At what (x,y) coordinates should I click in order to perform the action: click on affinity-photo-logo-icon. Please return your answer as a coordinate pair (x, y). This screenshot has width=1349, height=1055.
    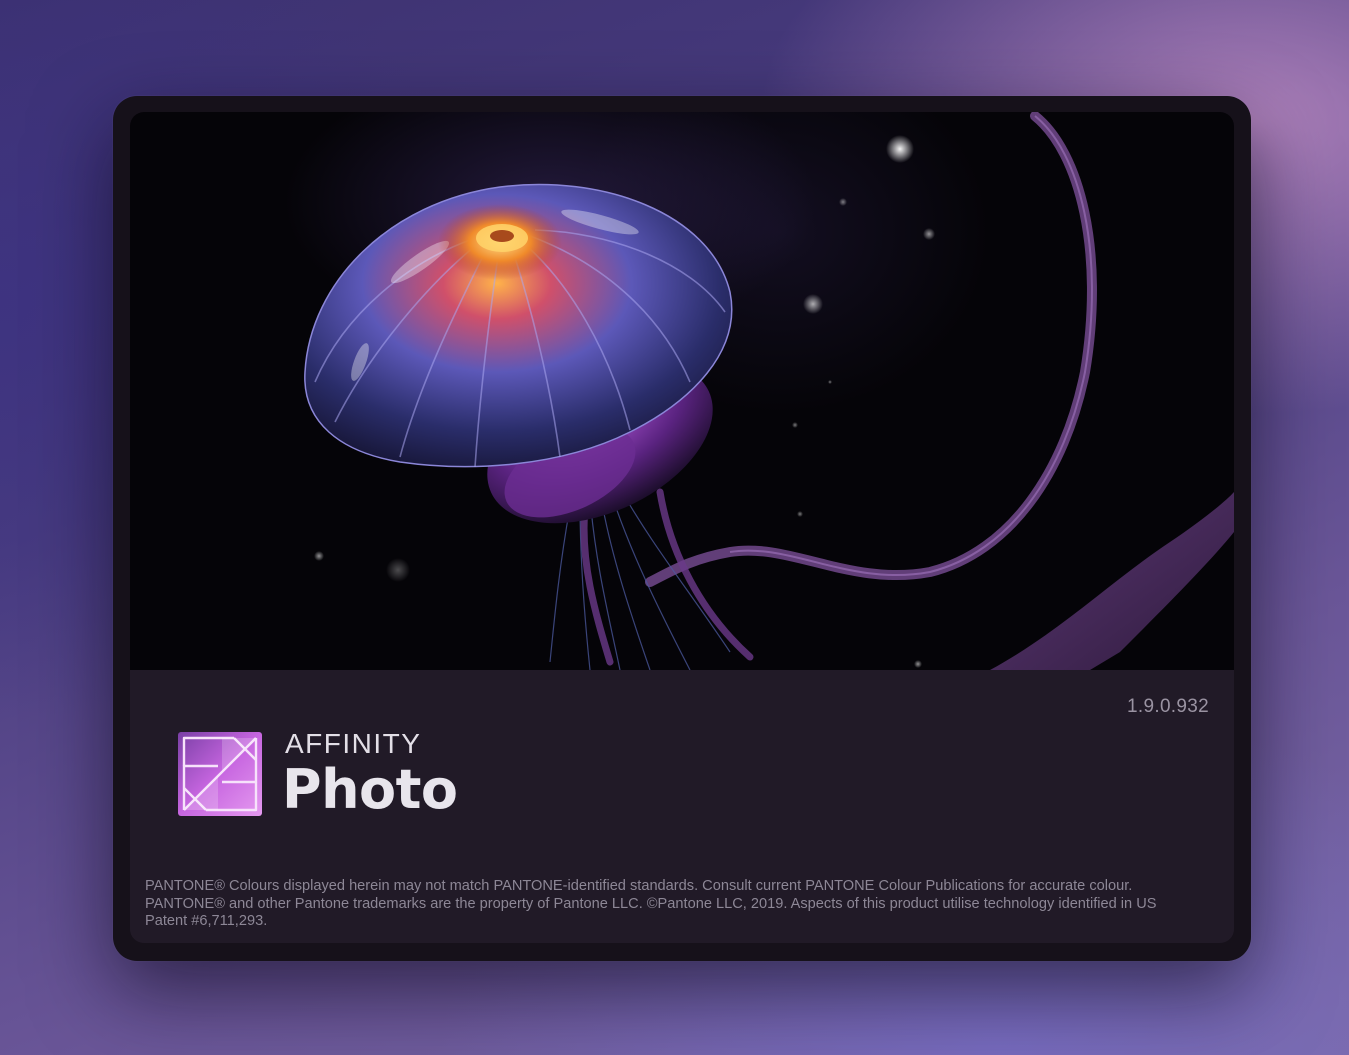
    Looking at the image, I should click on (220, 774).